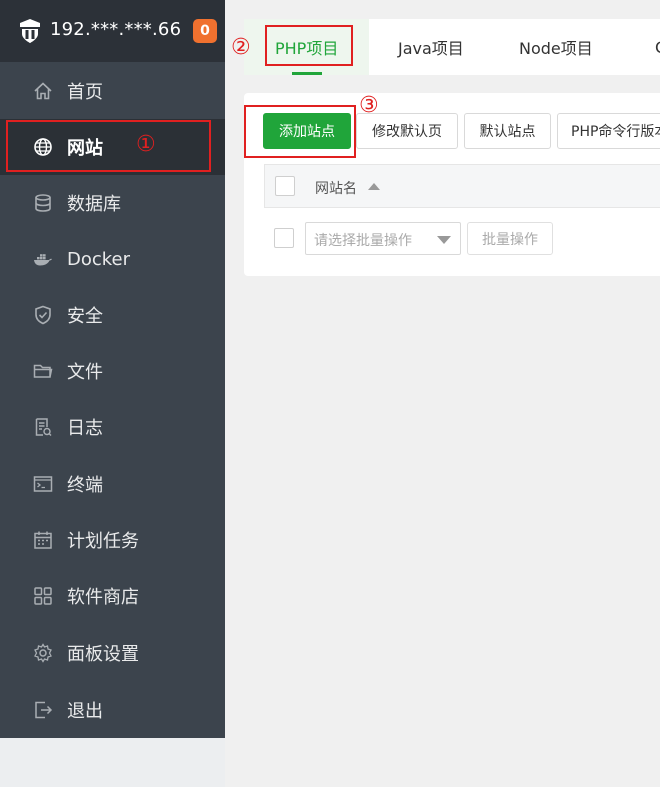  I want to click on calendar-icon, so click(43, 540).